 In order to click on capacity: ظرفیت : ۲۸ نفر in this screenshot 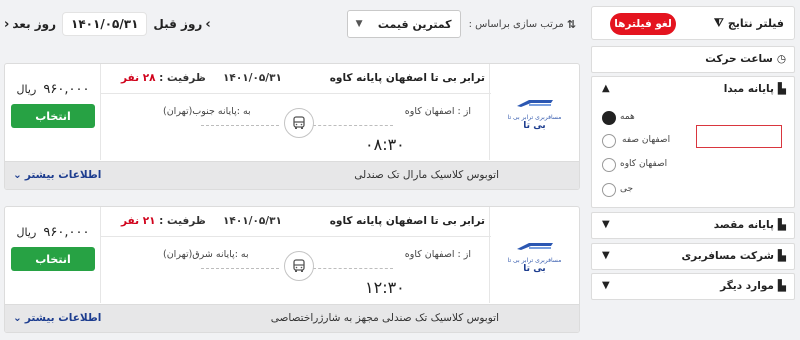, I will do `click(163, 78)`.